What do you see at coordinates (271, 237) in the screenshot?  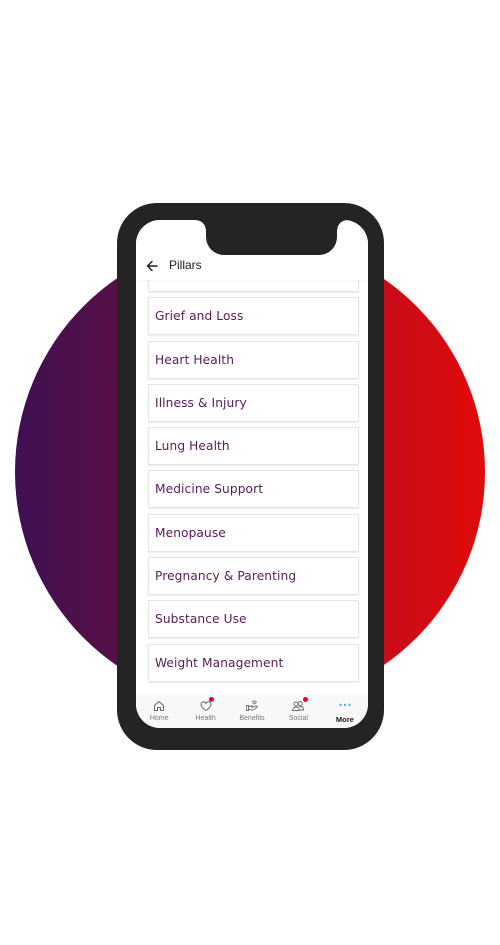 I see `phone-notch` at bounding box center [271, 237].